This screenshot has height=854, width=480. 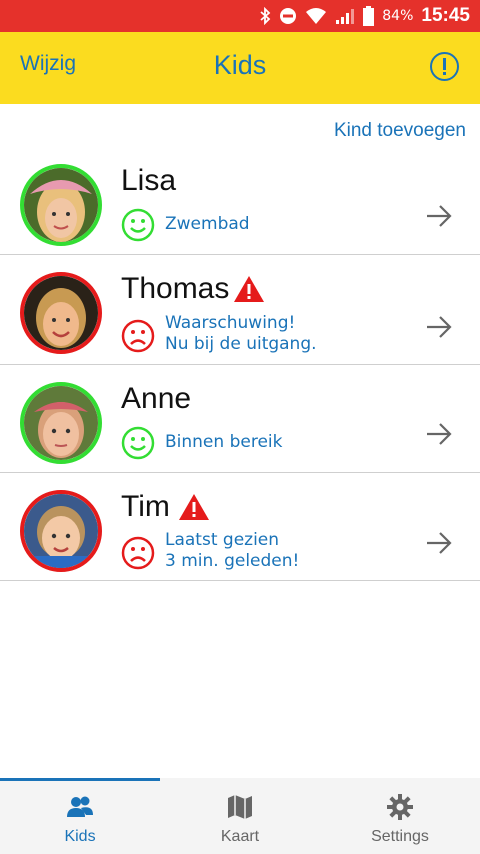 What do you see at coordinates (240, 527) in the screenshot?
I see `kid-row-tim: Tim Laatst gezien 3 min. geleden!` at bounding box center [240, 527].